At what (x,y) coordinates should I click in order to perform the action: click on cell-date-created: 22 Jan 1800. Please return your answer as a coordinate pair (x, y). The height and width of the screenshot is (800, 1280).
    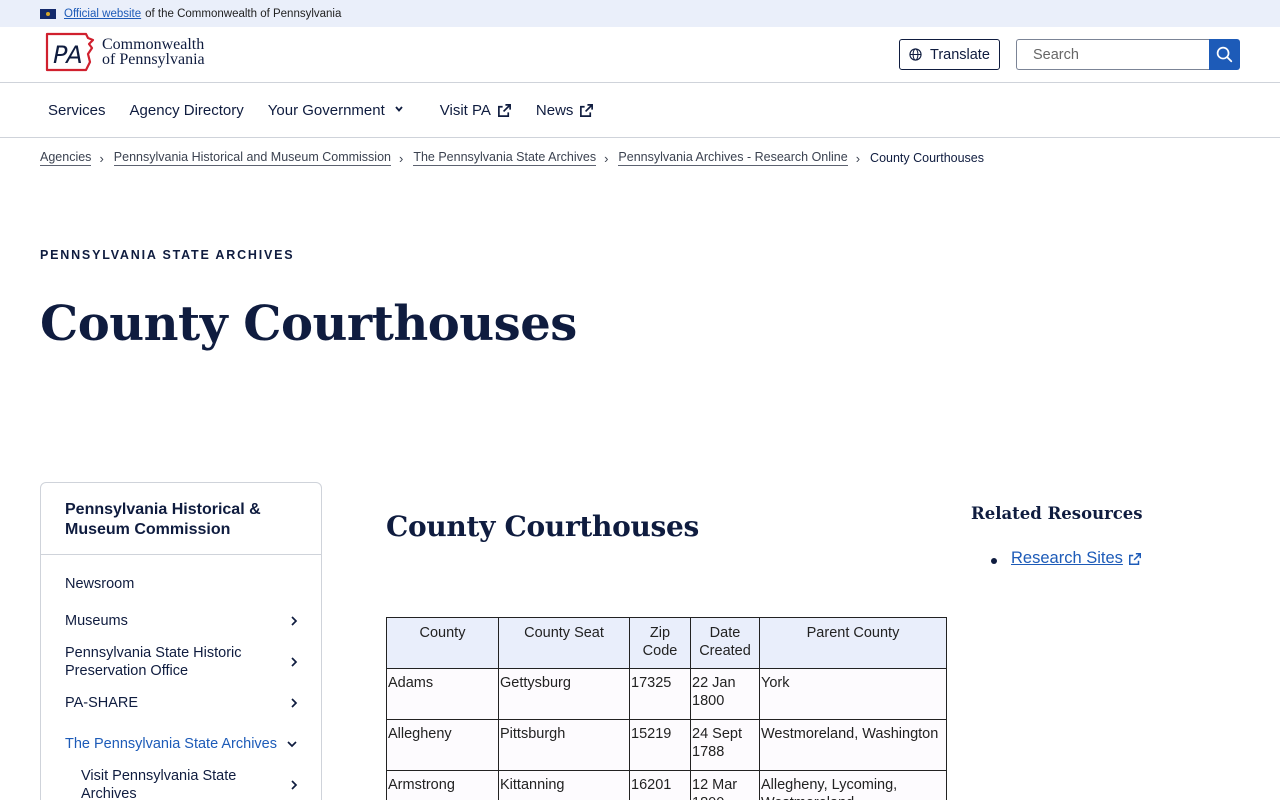
    Looking at the image, I should click on (725, 694).